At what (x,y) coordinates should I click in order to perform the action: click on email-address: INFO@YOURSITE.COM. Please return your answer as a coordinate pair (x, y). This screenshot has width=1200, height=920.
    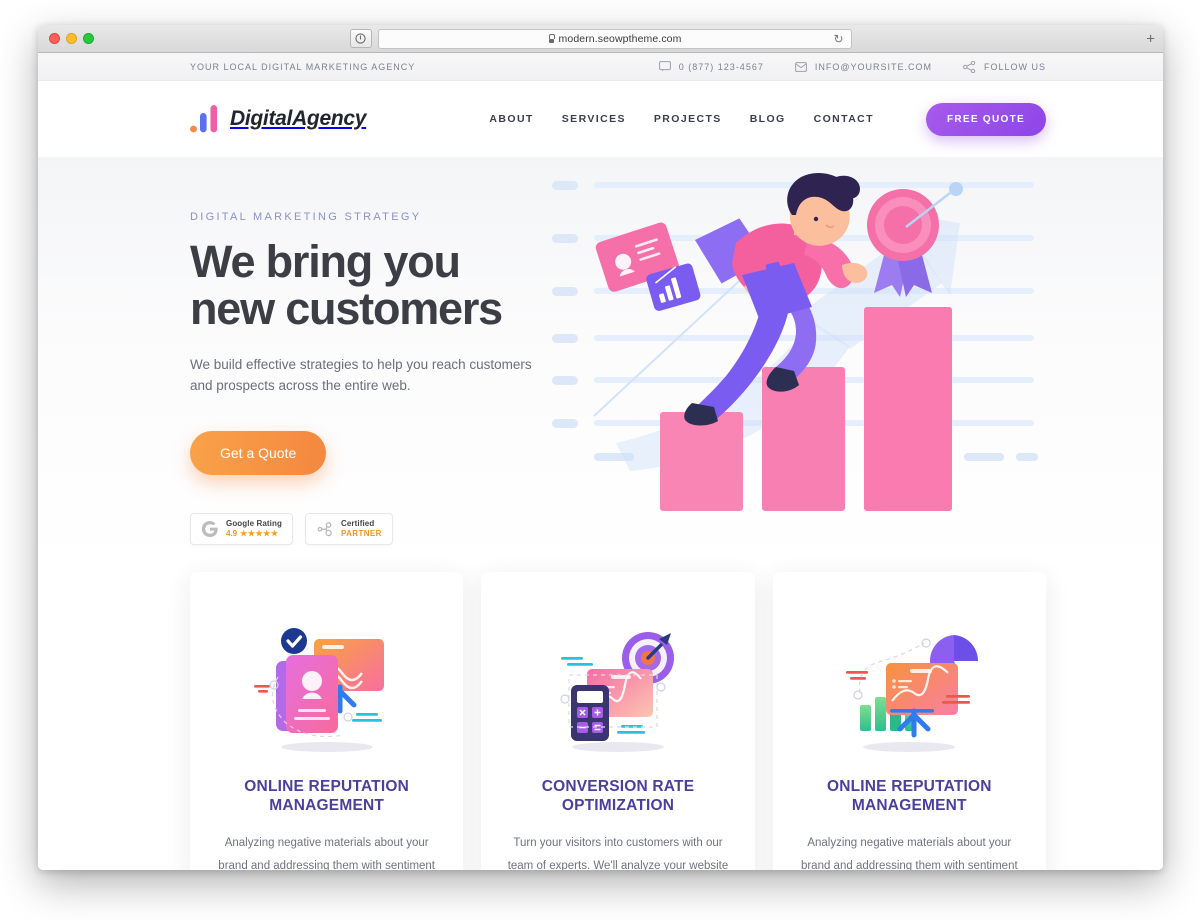
    Looking at the image, I should click on (873, 66).